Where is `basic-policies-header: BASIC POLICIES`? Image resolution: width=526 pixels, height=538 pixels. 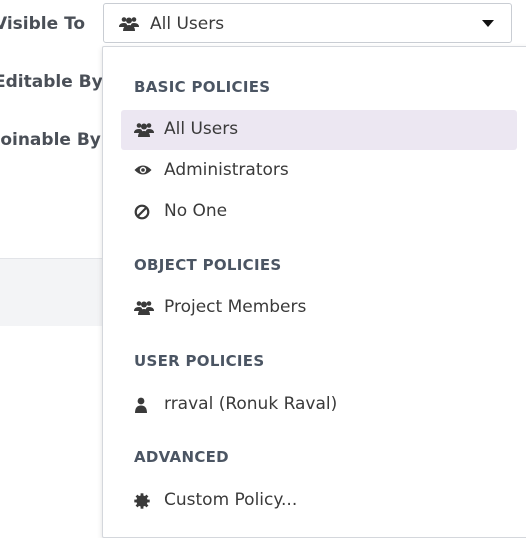
basic-policies-header: BASIC POLICIES is located at coordinates (202, 87).